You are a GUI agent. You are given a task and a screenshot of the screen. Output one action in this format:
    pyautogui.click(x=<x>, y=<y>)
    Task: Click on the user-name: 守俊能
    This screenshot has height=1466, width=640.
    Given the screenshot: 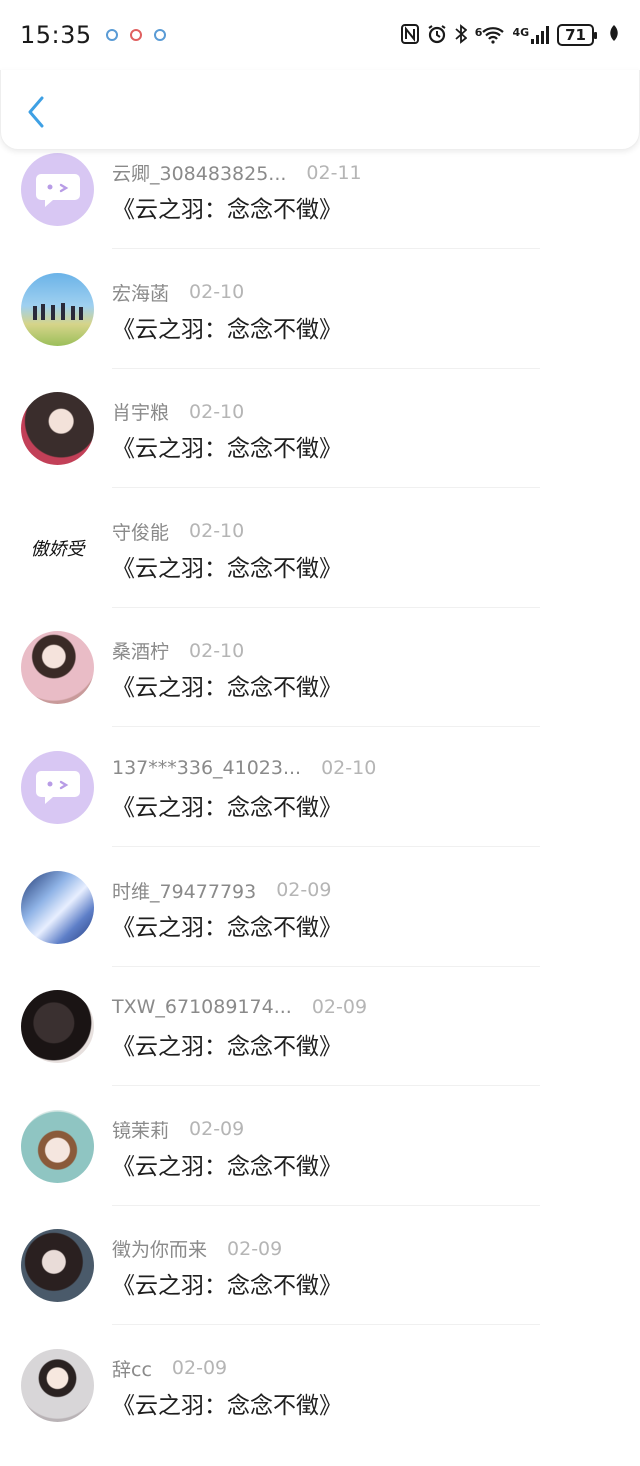 What is the action you would take?
    pyautogui.click(x=140, y=531)
    